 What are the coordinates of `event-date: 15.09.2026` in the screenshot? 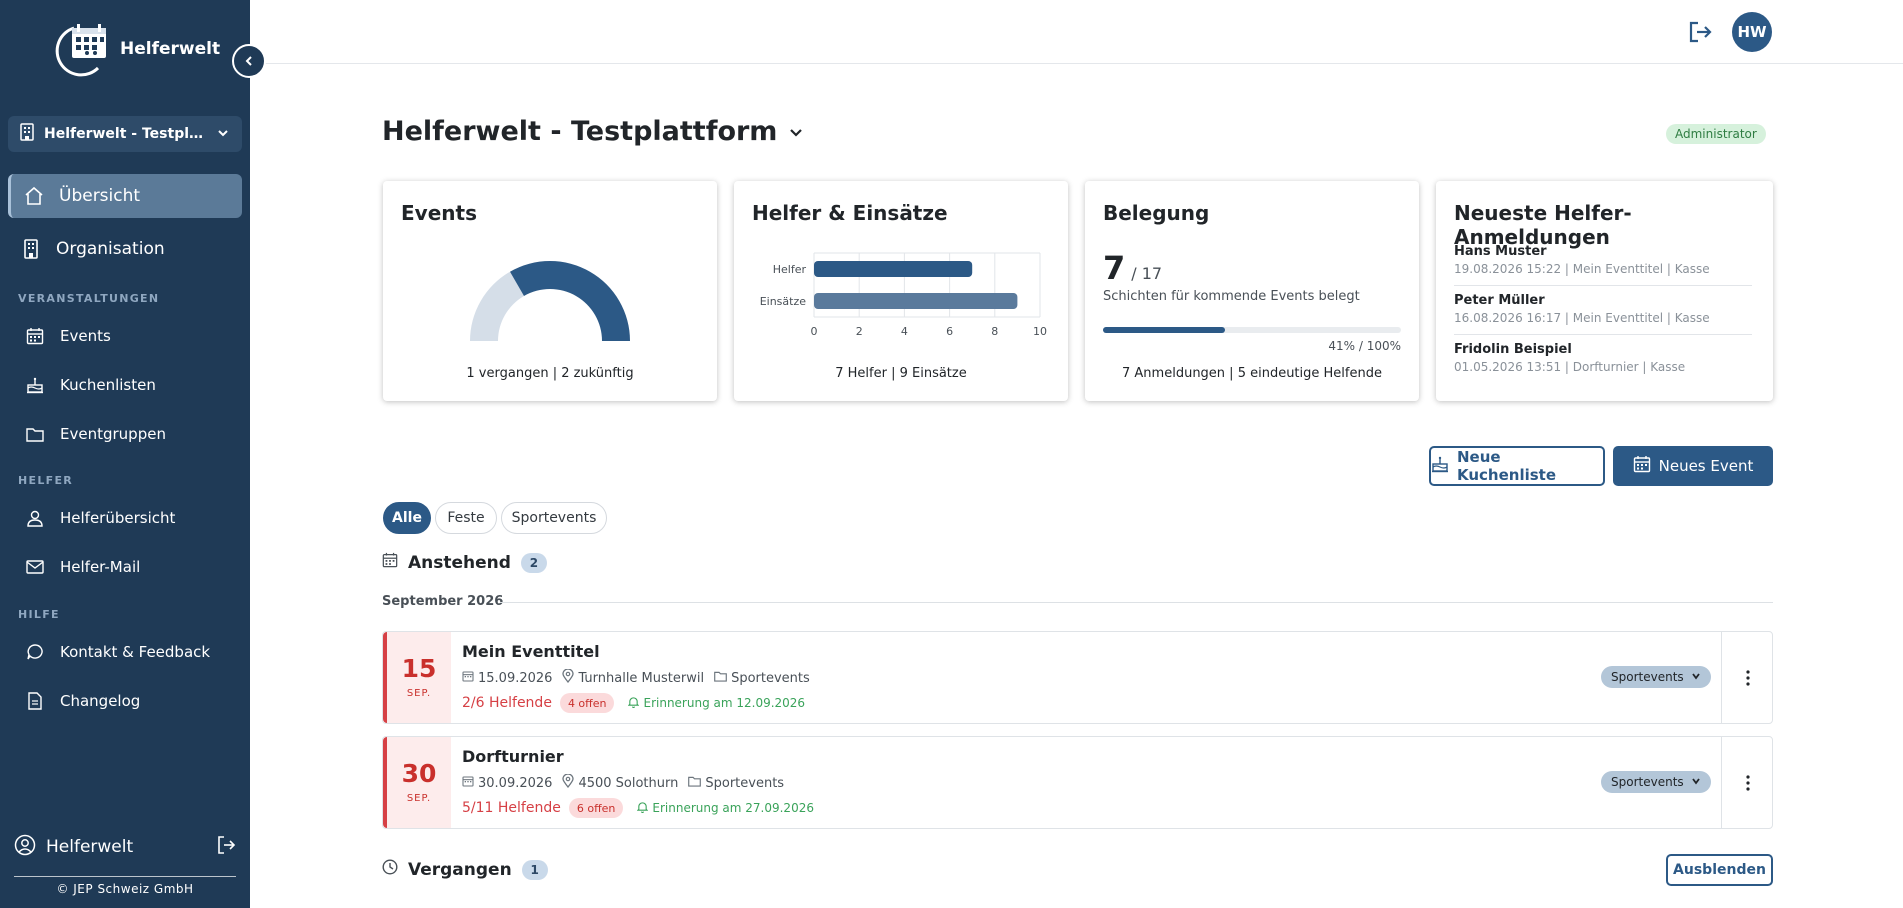 It's located at (507, 678).